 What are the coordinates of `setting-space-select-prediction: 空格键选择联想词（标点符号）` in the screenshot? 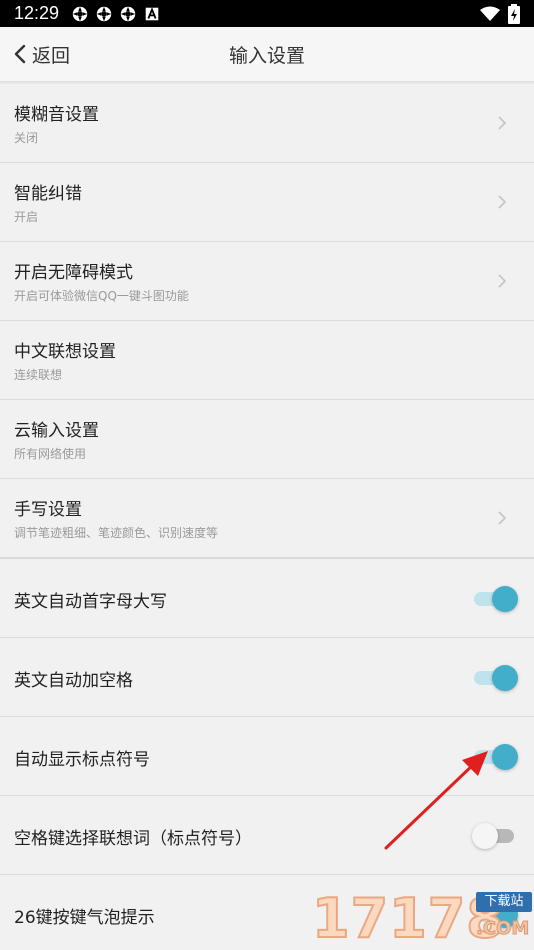 It's located at (267, 835).